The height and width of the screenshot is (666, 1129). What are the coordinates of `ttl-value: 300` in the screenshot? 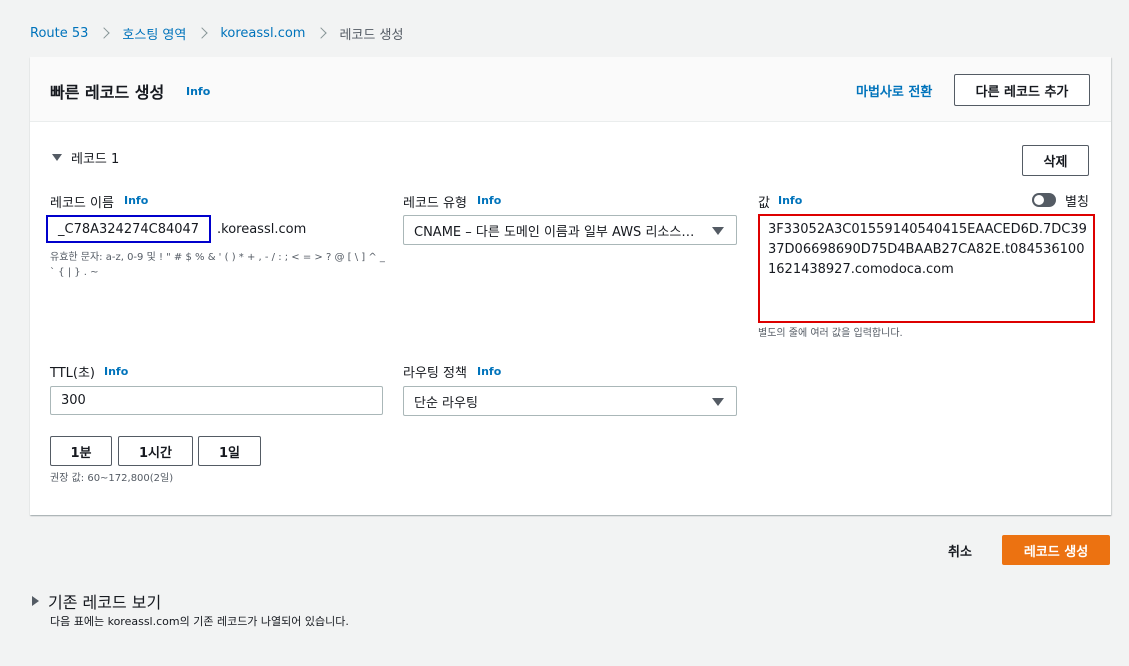 It's located at (73, 400).